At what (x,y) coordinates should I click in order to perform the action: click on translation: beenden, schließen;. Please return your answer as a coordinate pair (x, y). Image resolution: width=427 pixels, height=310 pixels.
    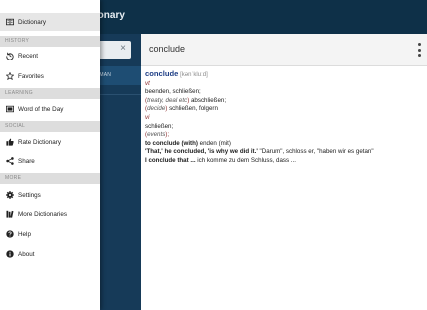
    Looking at the image, I should click on (173, 92).